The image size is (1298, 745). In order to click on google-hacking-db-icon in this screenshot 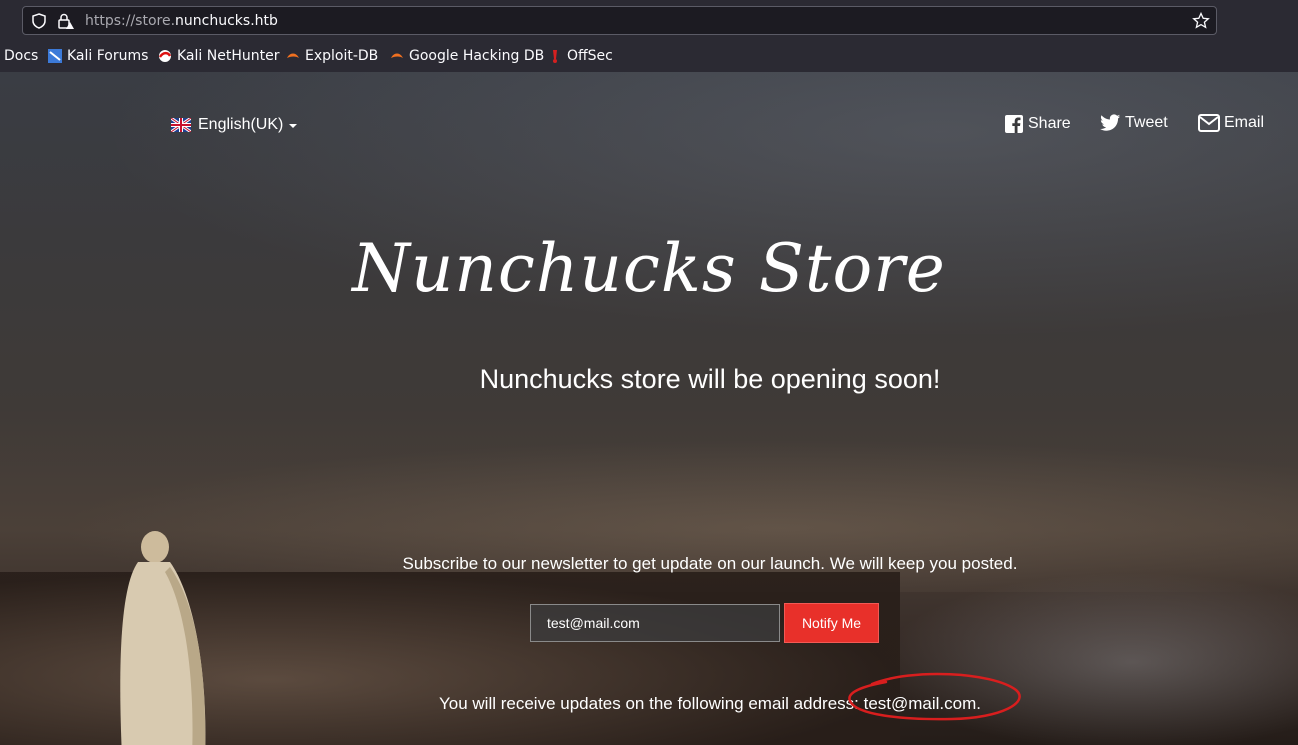, I will do `click(397, 55)`.